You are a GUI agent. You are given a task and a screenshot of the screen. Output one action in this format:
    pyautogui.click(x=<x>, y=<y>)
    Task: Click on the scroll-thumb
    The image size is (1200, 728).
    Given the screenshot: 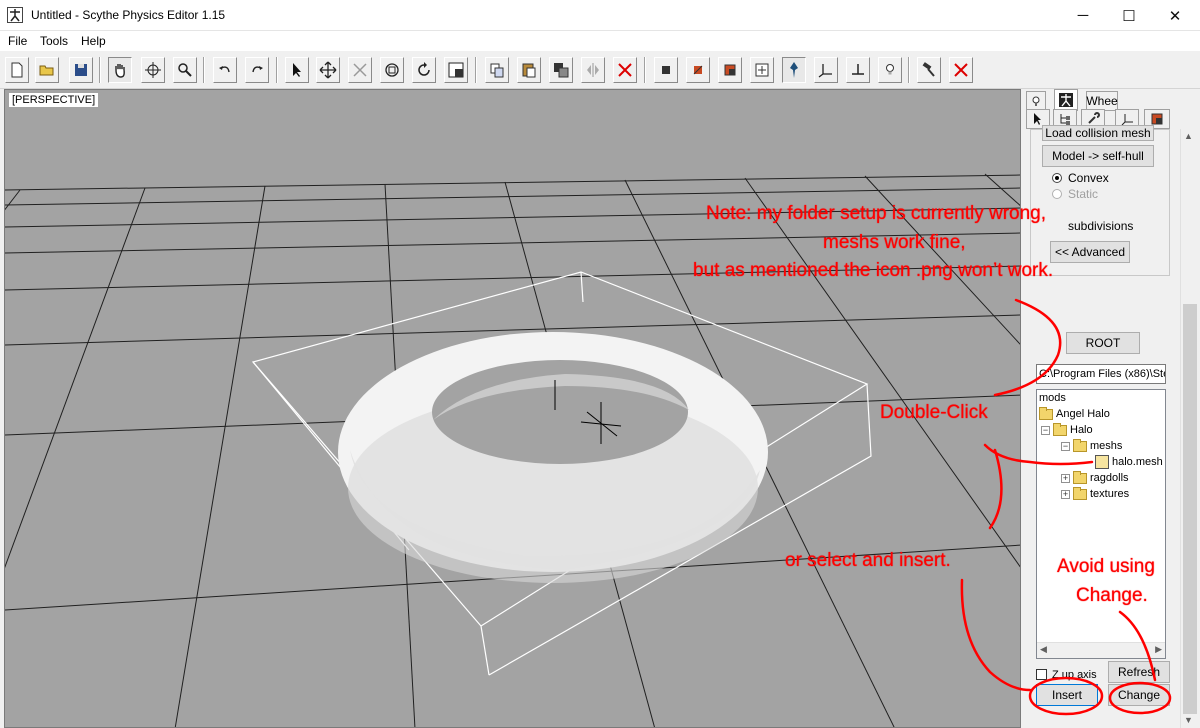 What is the action you would take?
    pyautogui.click(x=1190, y=509)
    